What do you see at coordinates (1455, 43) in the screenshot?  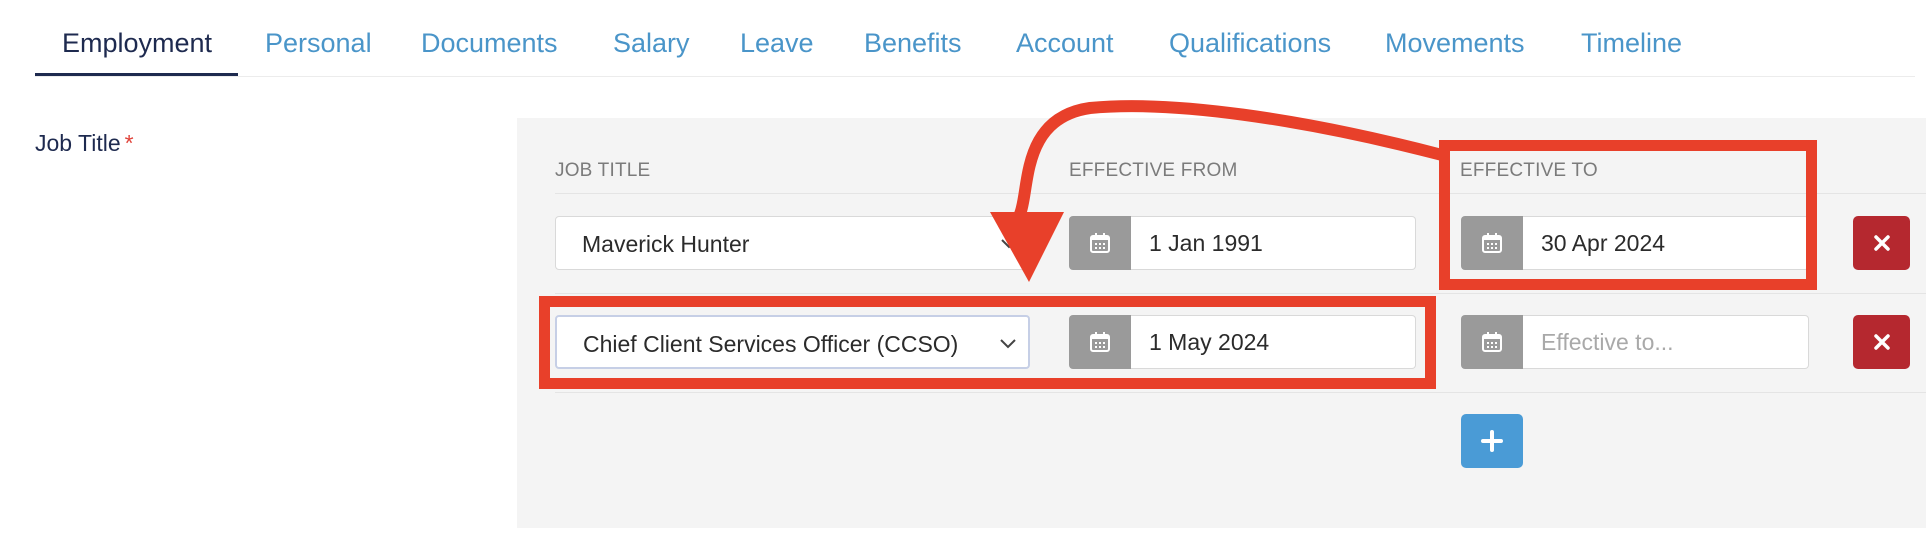 I see `tab-movements: Movements` at bounding box center [1455, 43].